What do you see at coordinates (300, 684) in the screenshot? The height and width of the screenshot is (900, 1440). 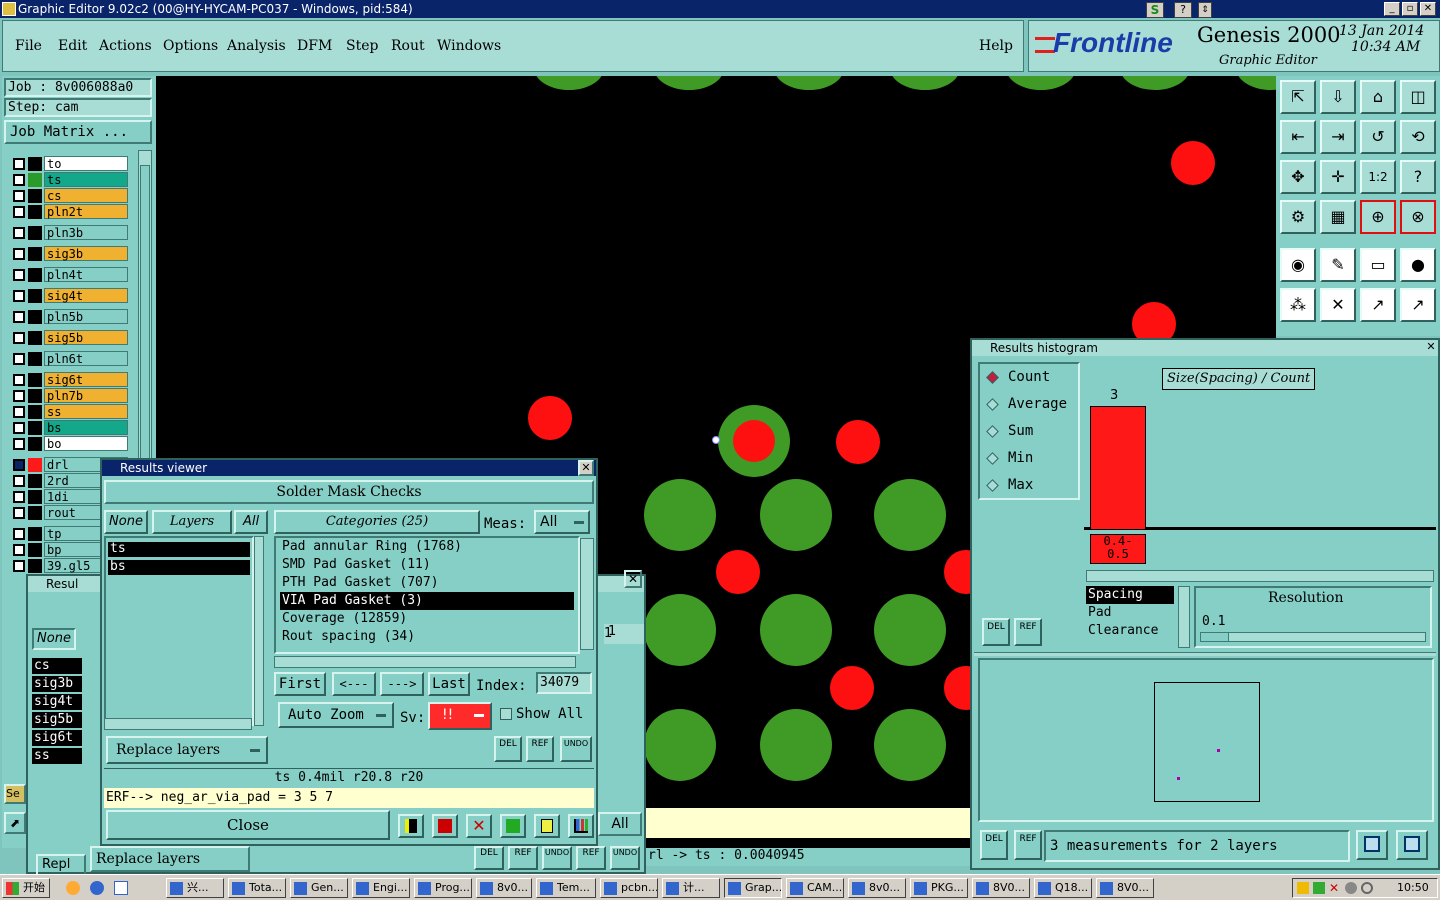 I see `first-button: First` at bounding box center [300, 684].